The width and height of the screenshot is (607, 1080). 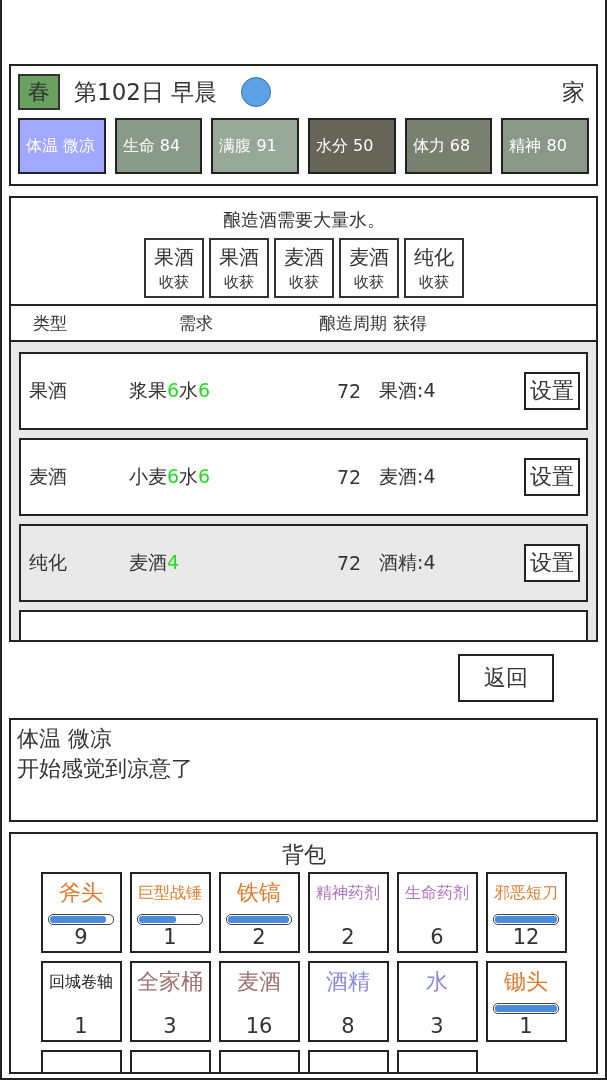 I want to click on recipe-needs: 小麦6水6, so click(x=170, y=476).